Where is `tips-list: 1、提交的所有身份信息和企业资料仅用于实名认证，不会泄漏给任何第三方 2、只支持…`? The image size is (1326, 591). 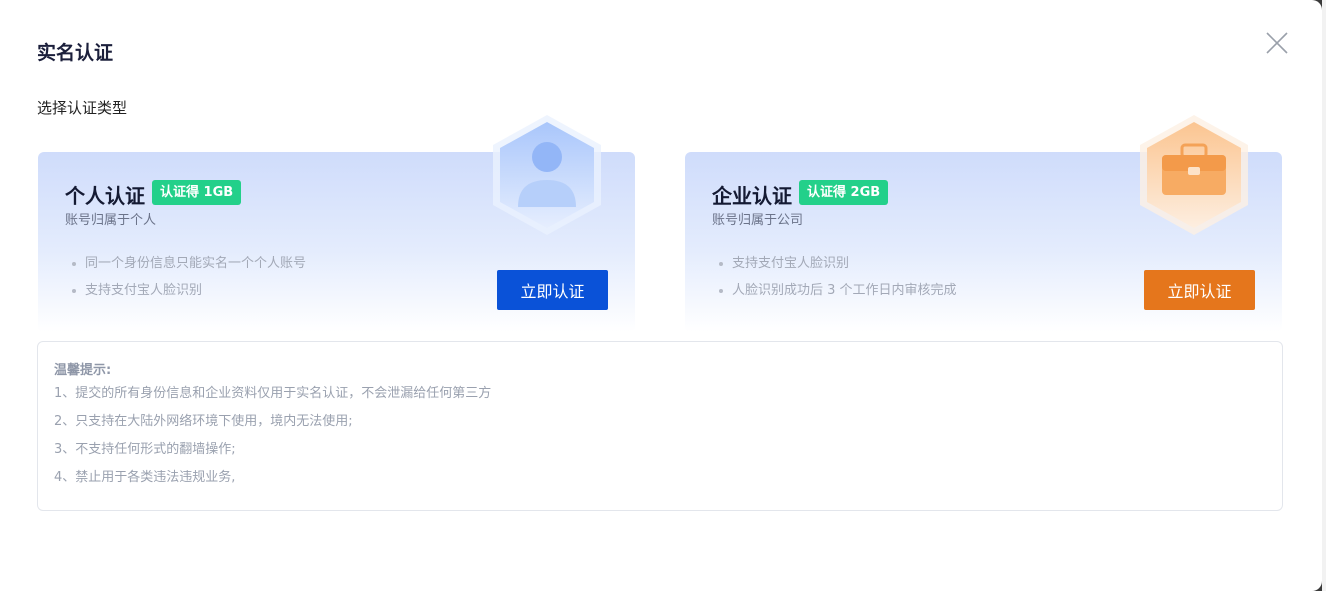 tips-list: 1、提交的所有身份信息和企业资料仅用于实名认证，不会泄漏给任何第三方 2、只支持… is located at coordinates (272, 441).